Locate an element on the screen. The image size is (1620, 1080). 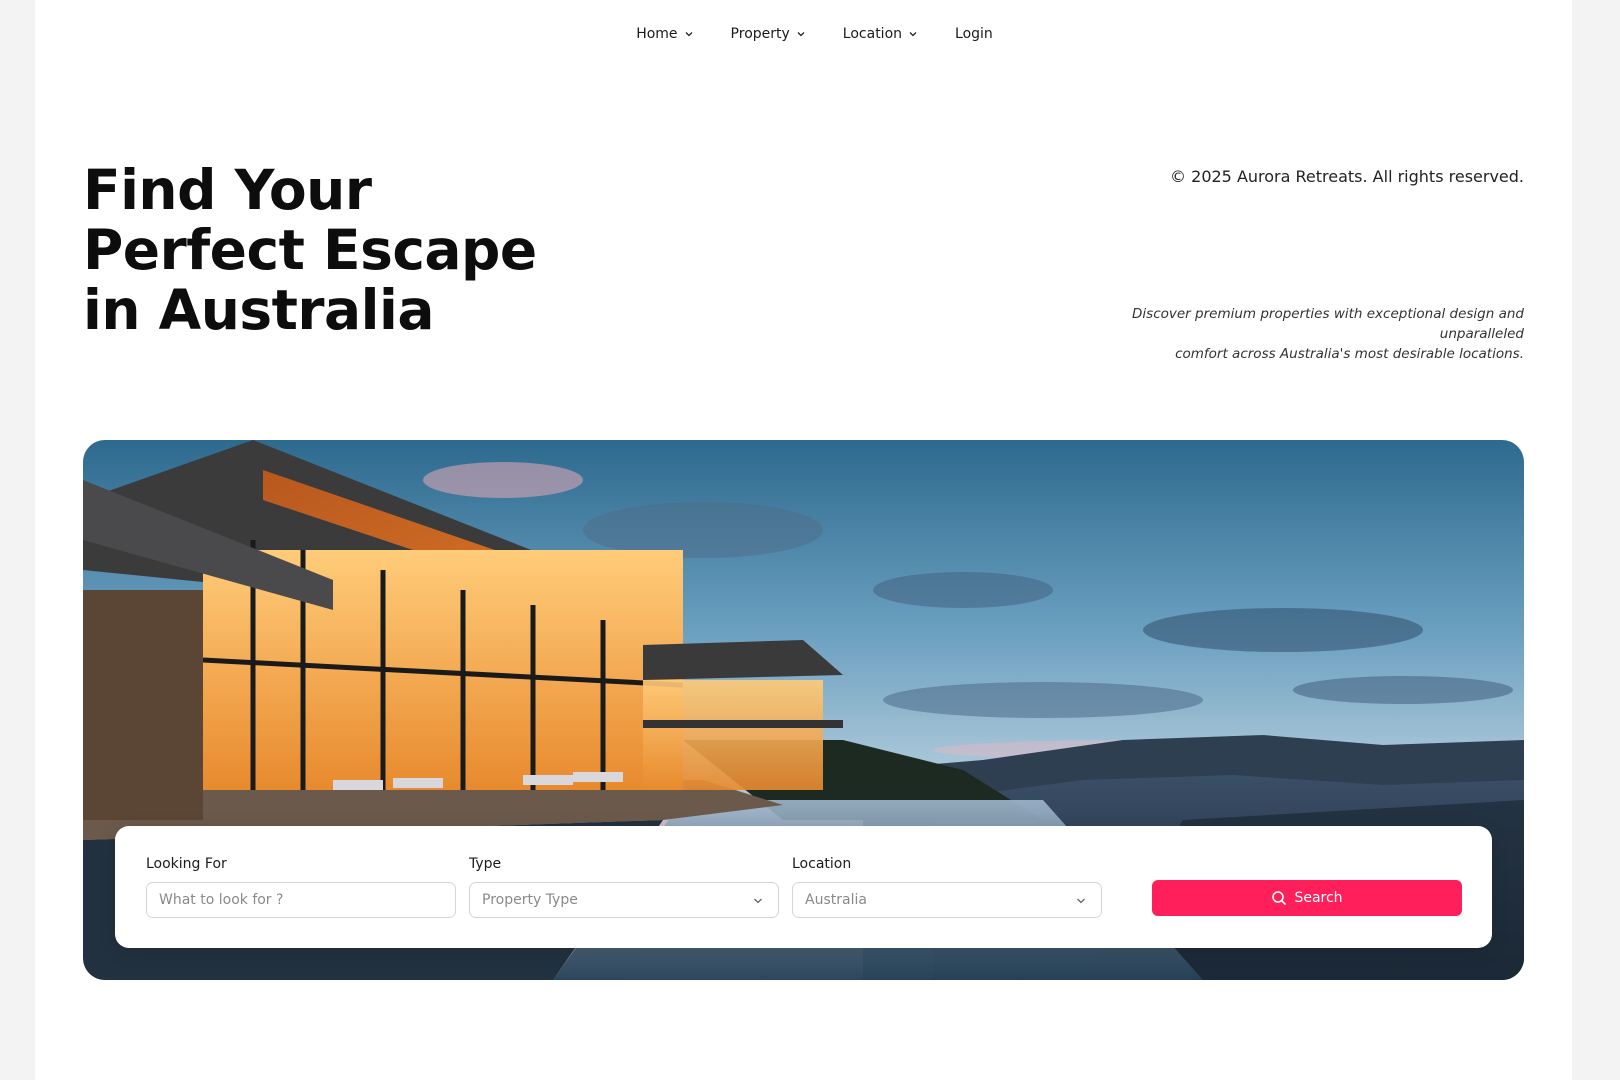
search-icon is located at coordinates (1279, 898).